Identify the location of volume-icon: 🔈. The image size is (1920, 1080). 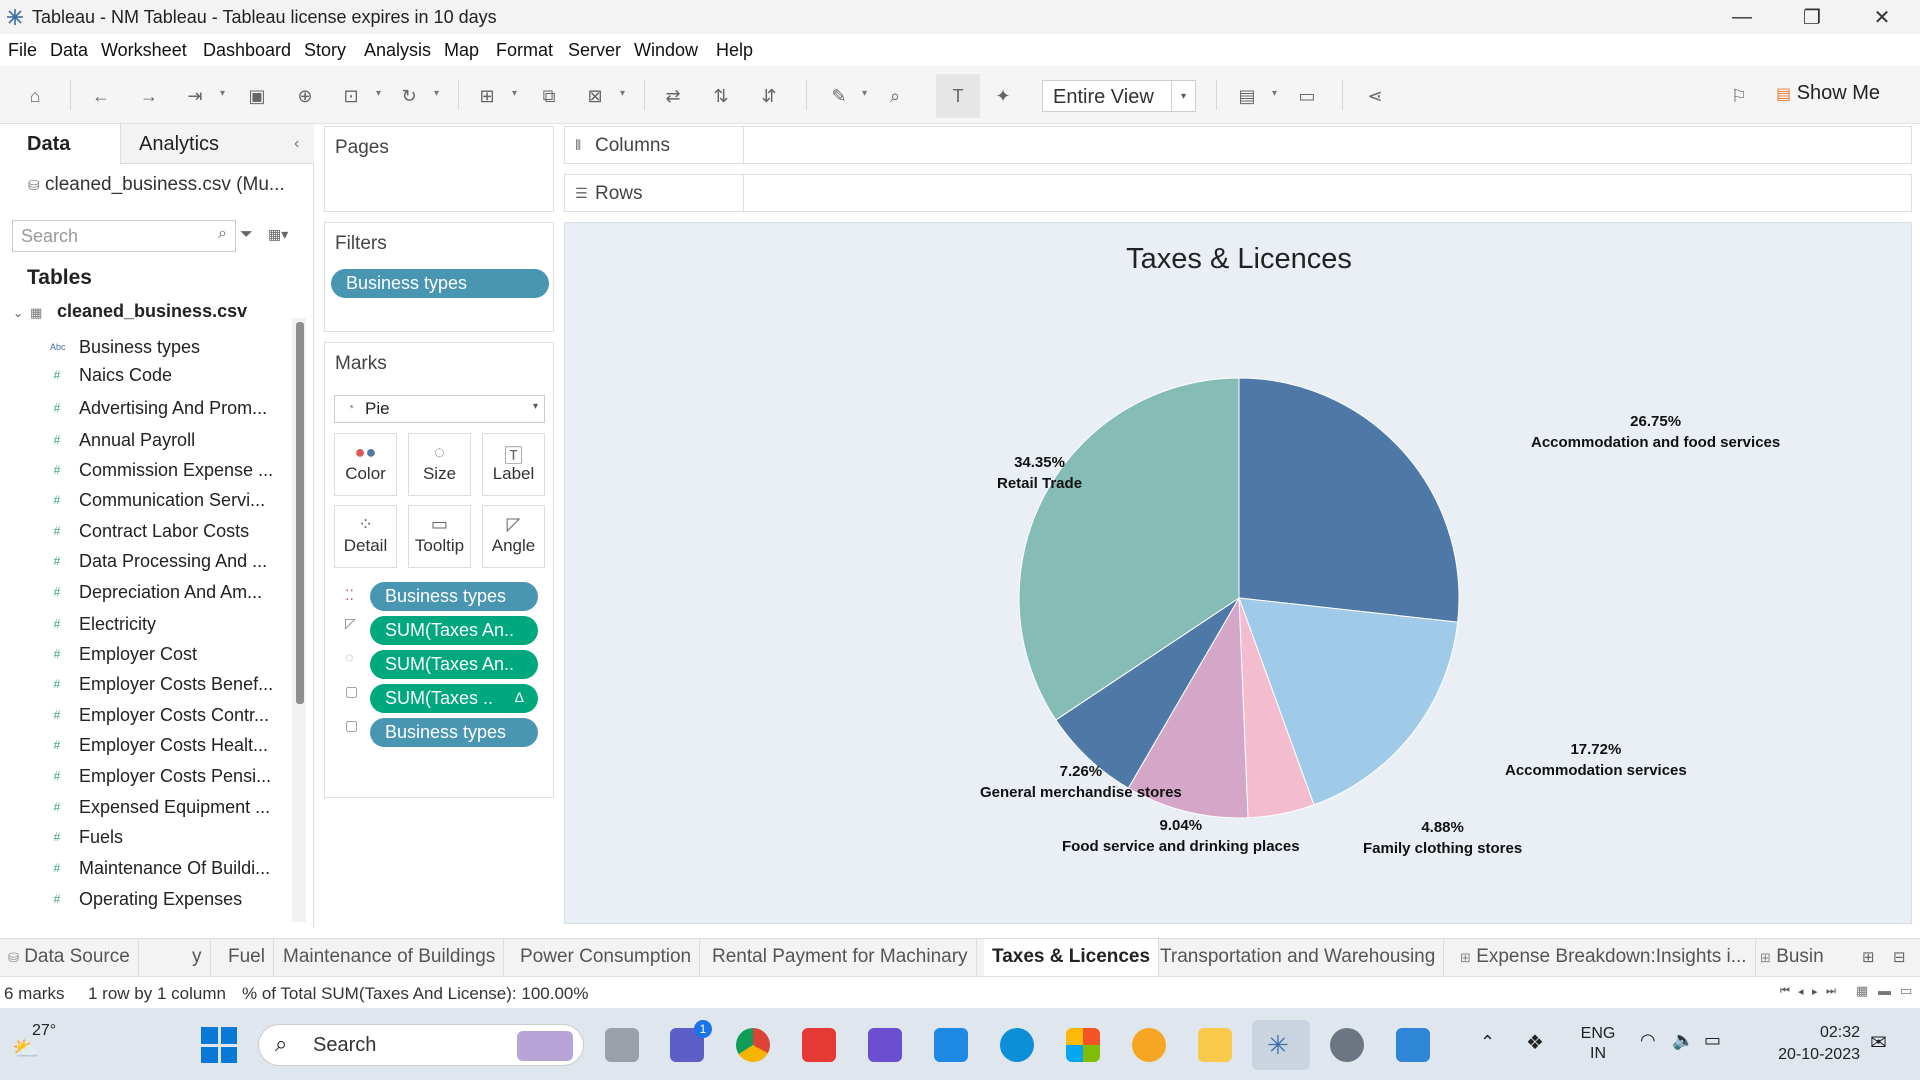
(1683, 1040).